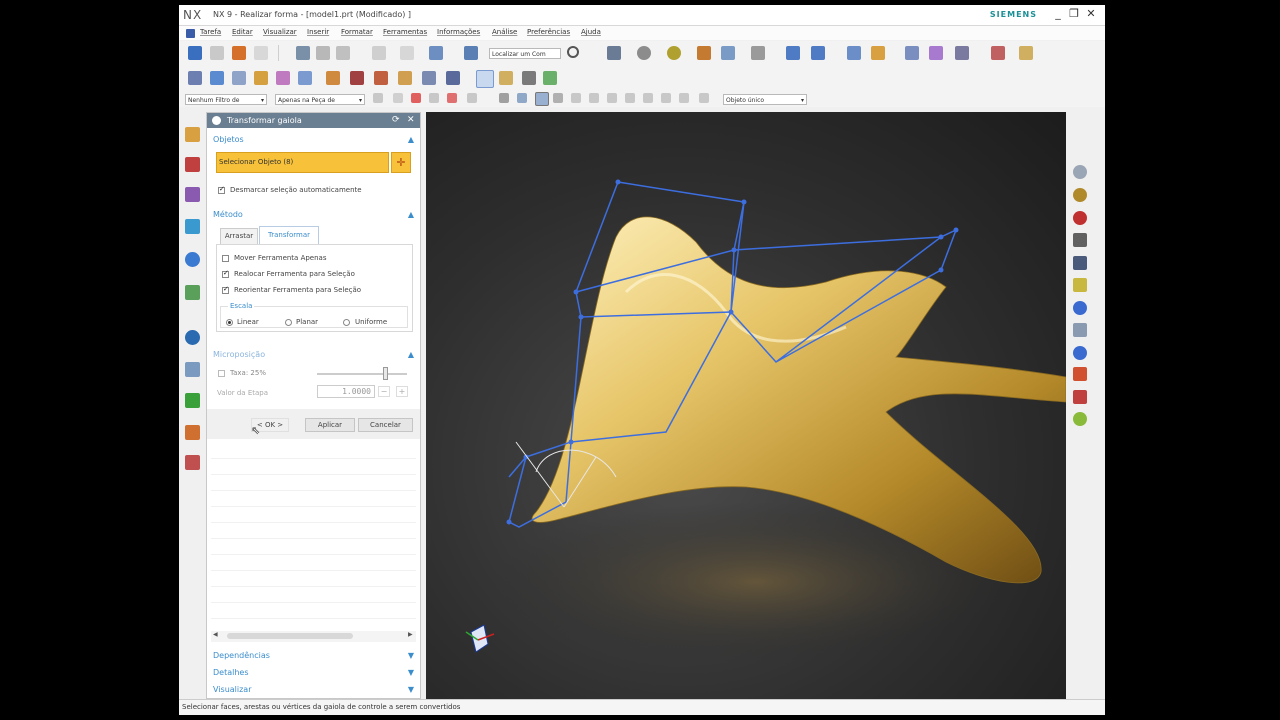 The height and width of the screenshot is (720, 1280). I want to click on reuse-library-icon, so click(192, 226).